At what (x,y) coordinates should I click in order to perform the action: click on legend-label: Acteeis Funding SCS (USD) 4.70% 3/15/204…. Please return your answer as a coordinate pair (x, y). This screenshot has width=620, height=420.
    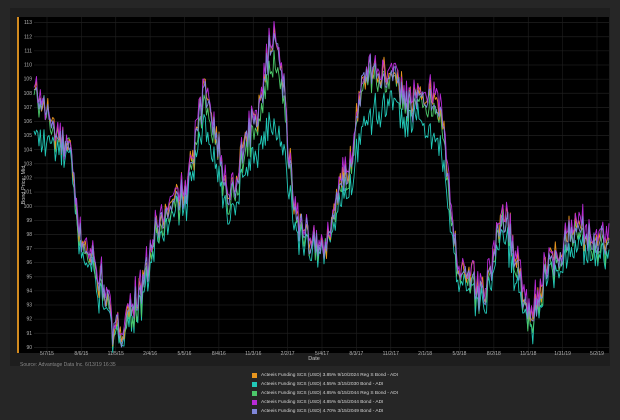
    Looking at the image, I should click on (322, 411).